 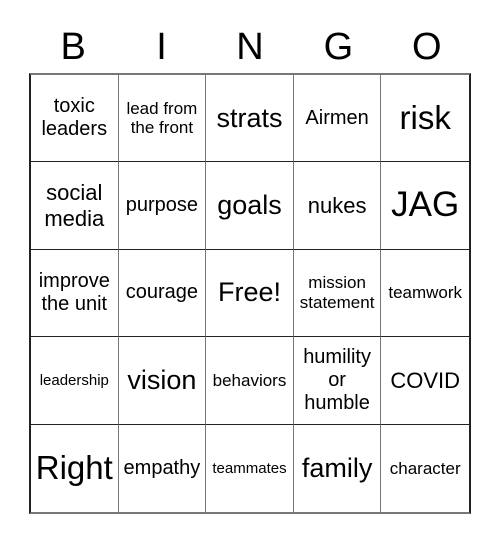 I want to click on bingo-cell: character, so click(x=425, y=468).